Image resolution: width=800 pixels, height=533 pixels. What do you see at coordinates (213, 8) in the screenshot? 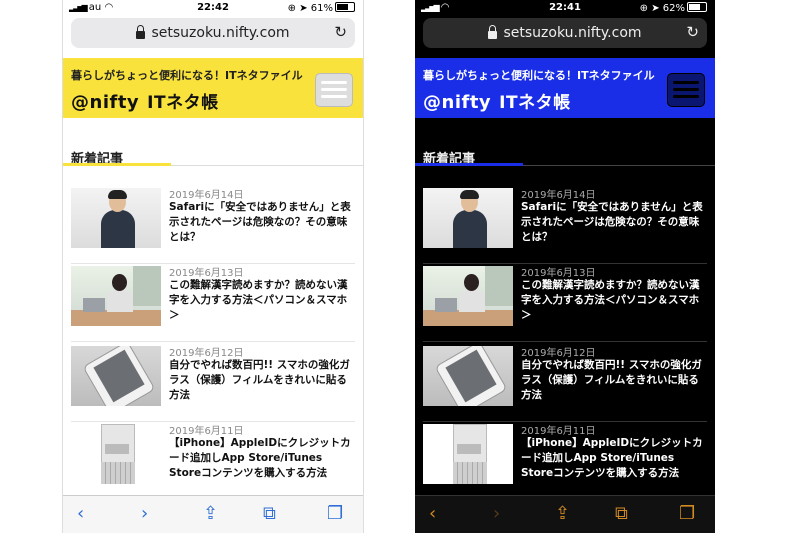
I see `status-bar: ▂▃▅▆ au ◠ 22:42 ⊕ ➤ 61%` at bounding box center [213, 8].